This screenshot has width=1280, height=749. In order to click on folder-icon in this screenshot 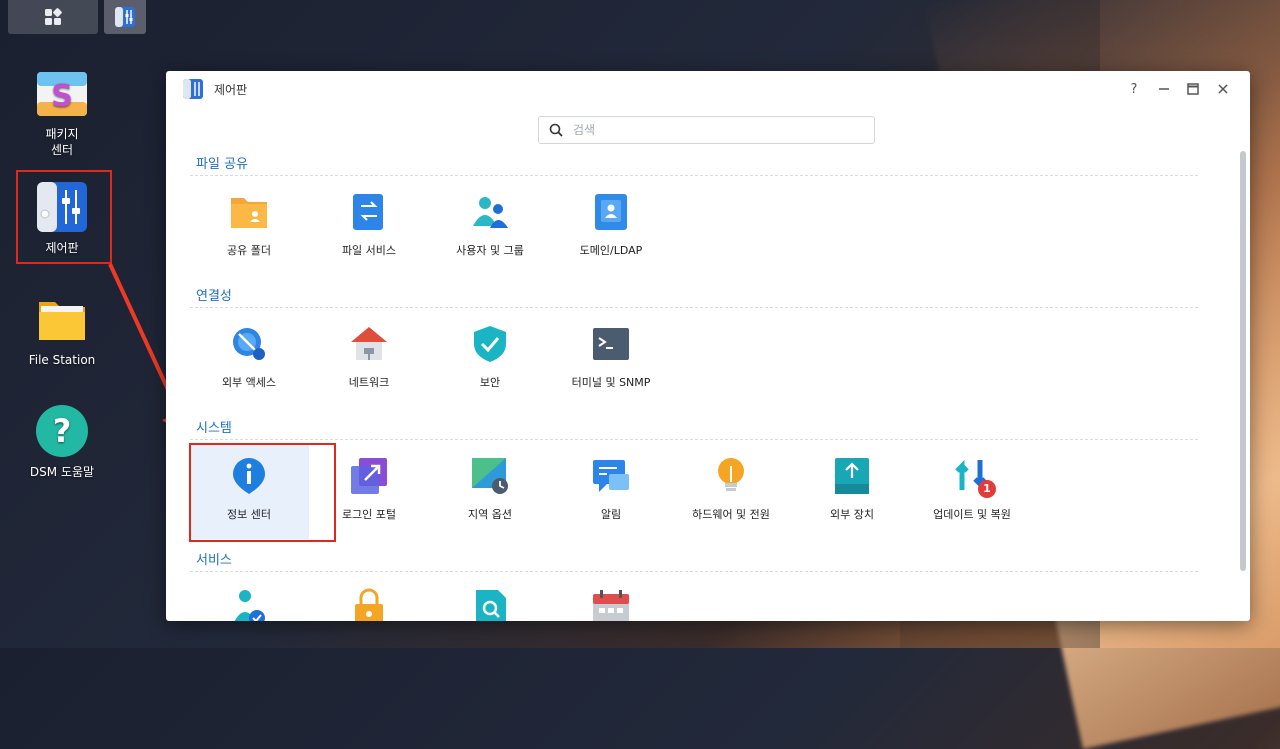, I will do `click(62, 319)`.